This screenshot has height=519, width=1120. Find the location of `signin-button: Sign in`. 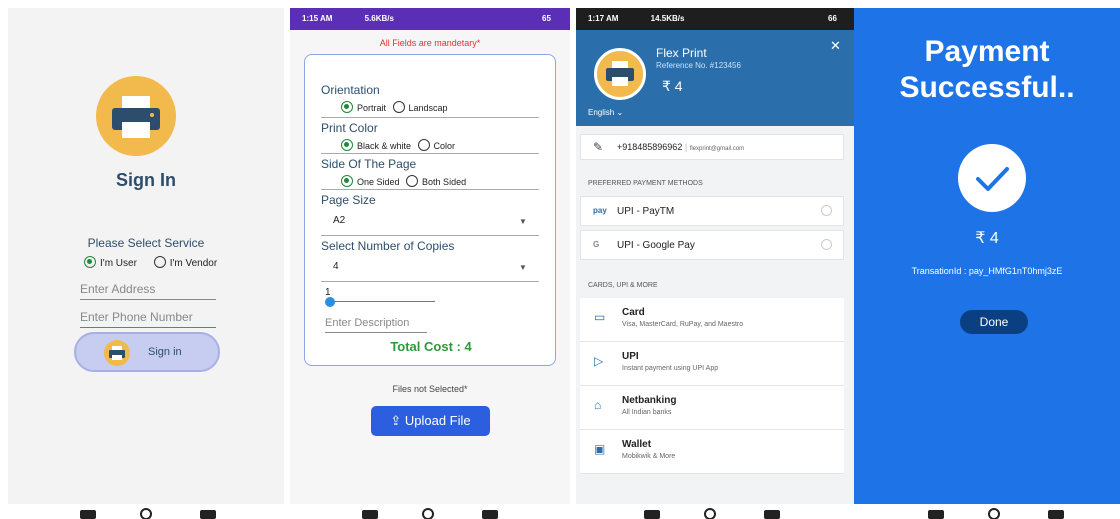

signin-button: Sign in is located at coordinates (147, 352).